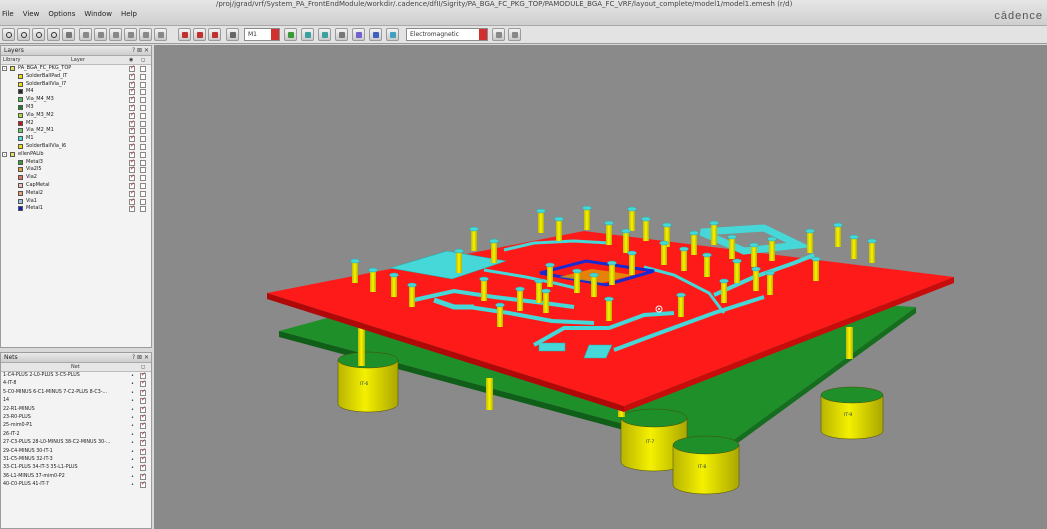  I want to click on view-top-icon, so click(145, 34).